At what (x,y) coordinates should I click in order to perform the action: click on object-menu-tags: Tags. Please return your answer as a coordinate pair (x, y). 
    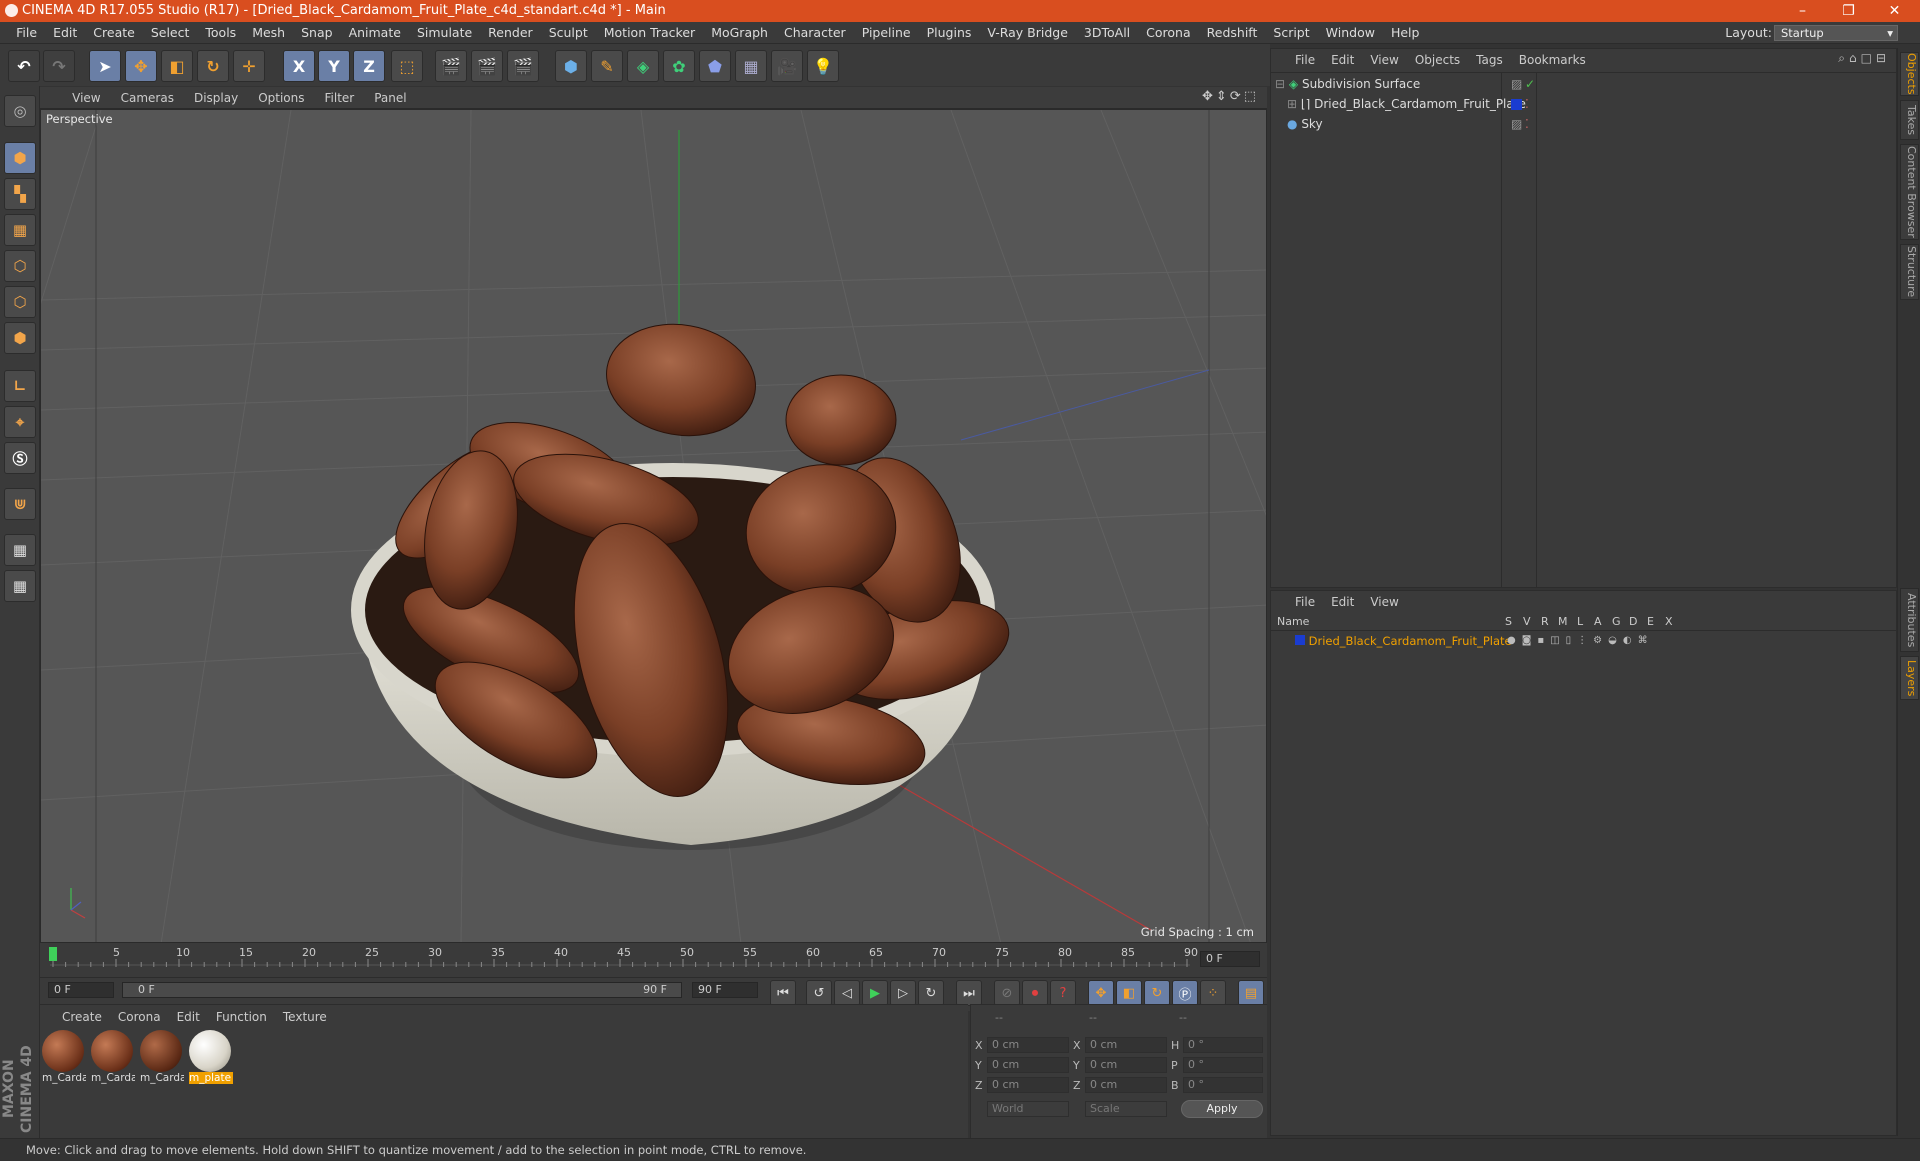
    Looking at the image, I should click on (1489, 60).